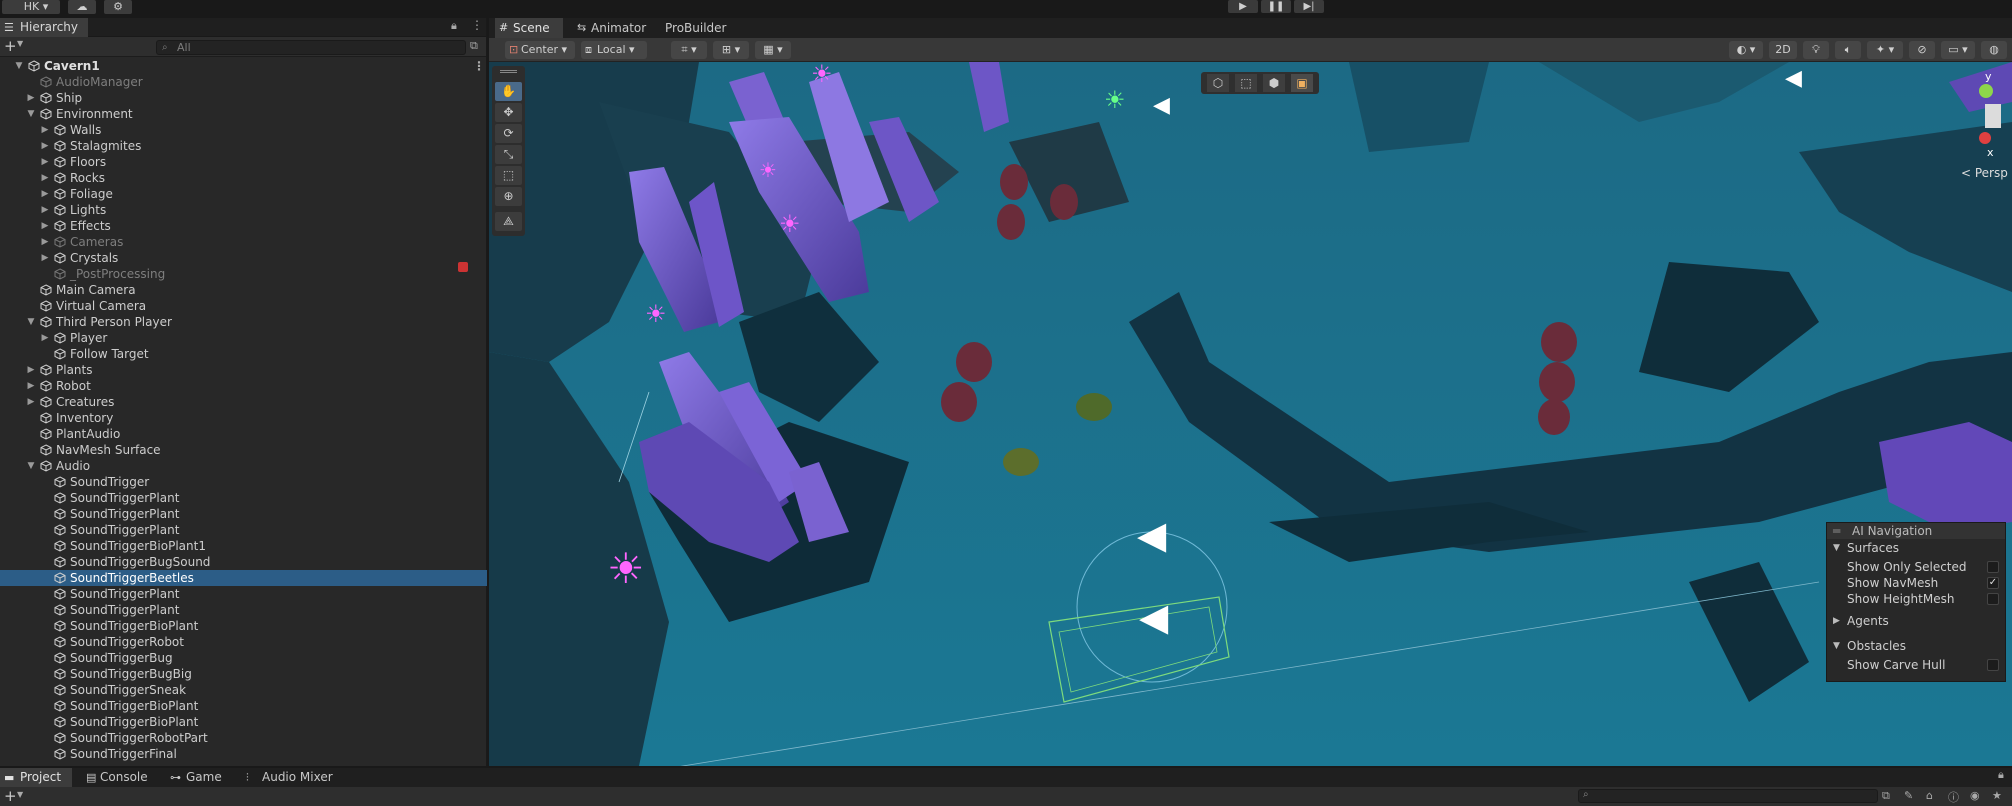 The height and width of the screenshot is (806, 2012). I want to click on hierarchy-item: Follow Target, so click(243, 354).